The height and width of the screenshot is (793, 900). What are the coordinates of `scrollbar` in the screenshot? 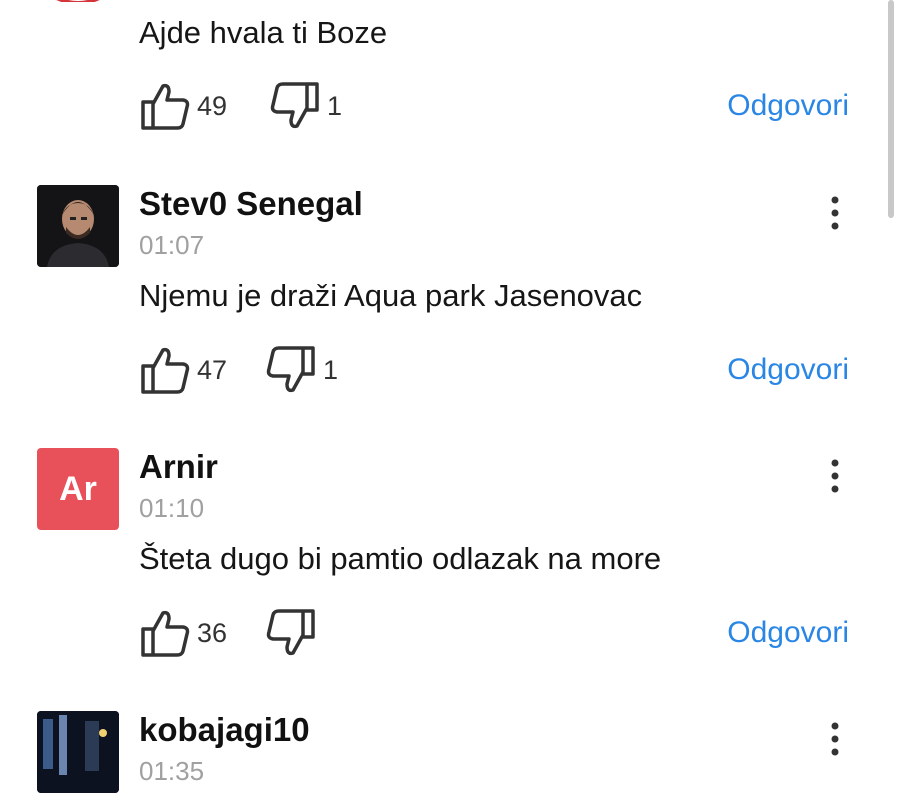 It's located at (891, 109).